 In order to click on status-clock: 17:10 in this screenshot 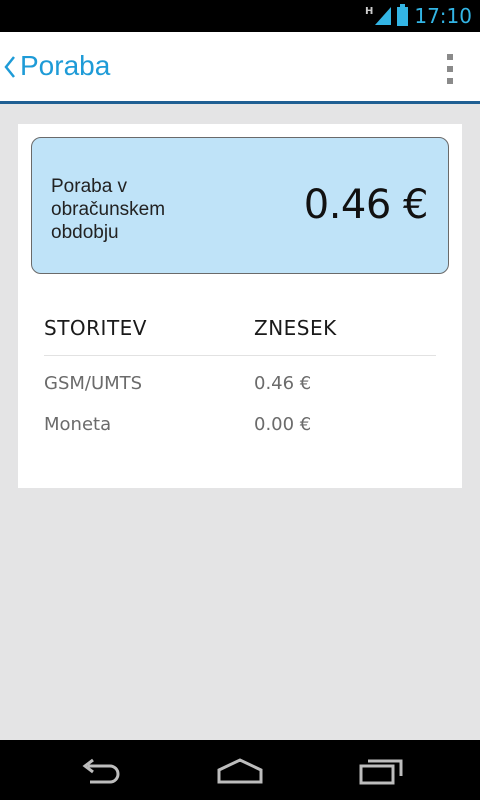, I will do `click(443, 16)`.